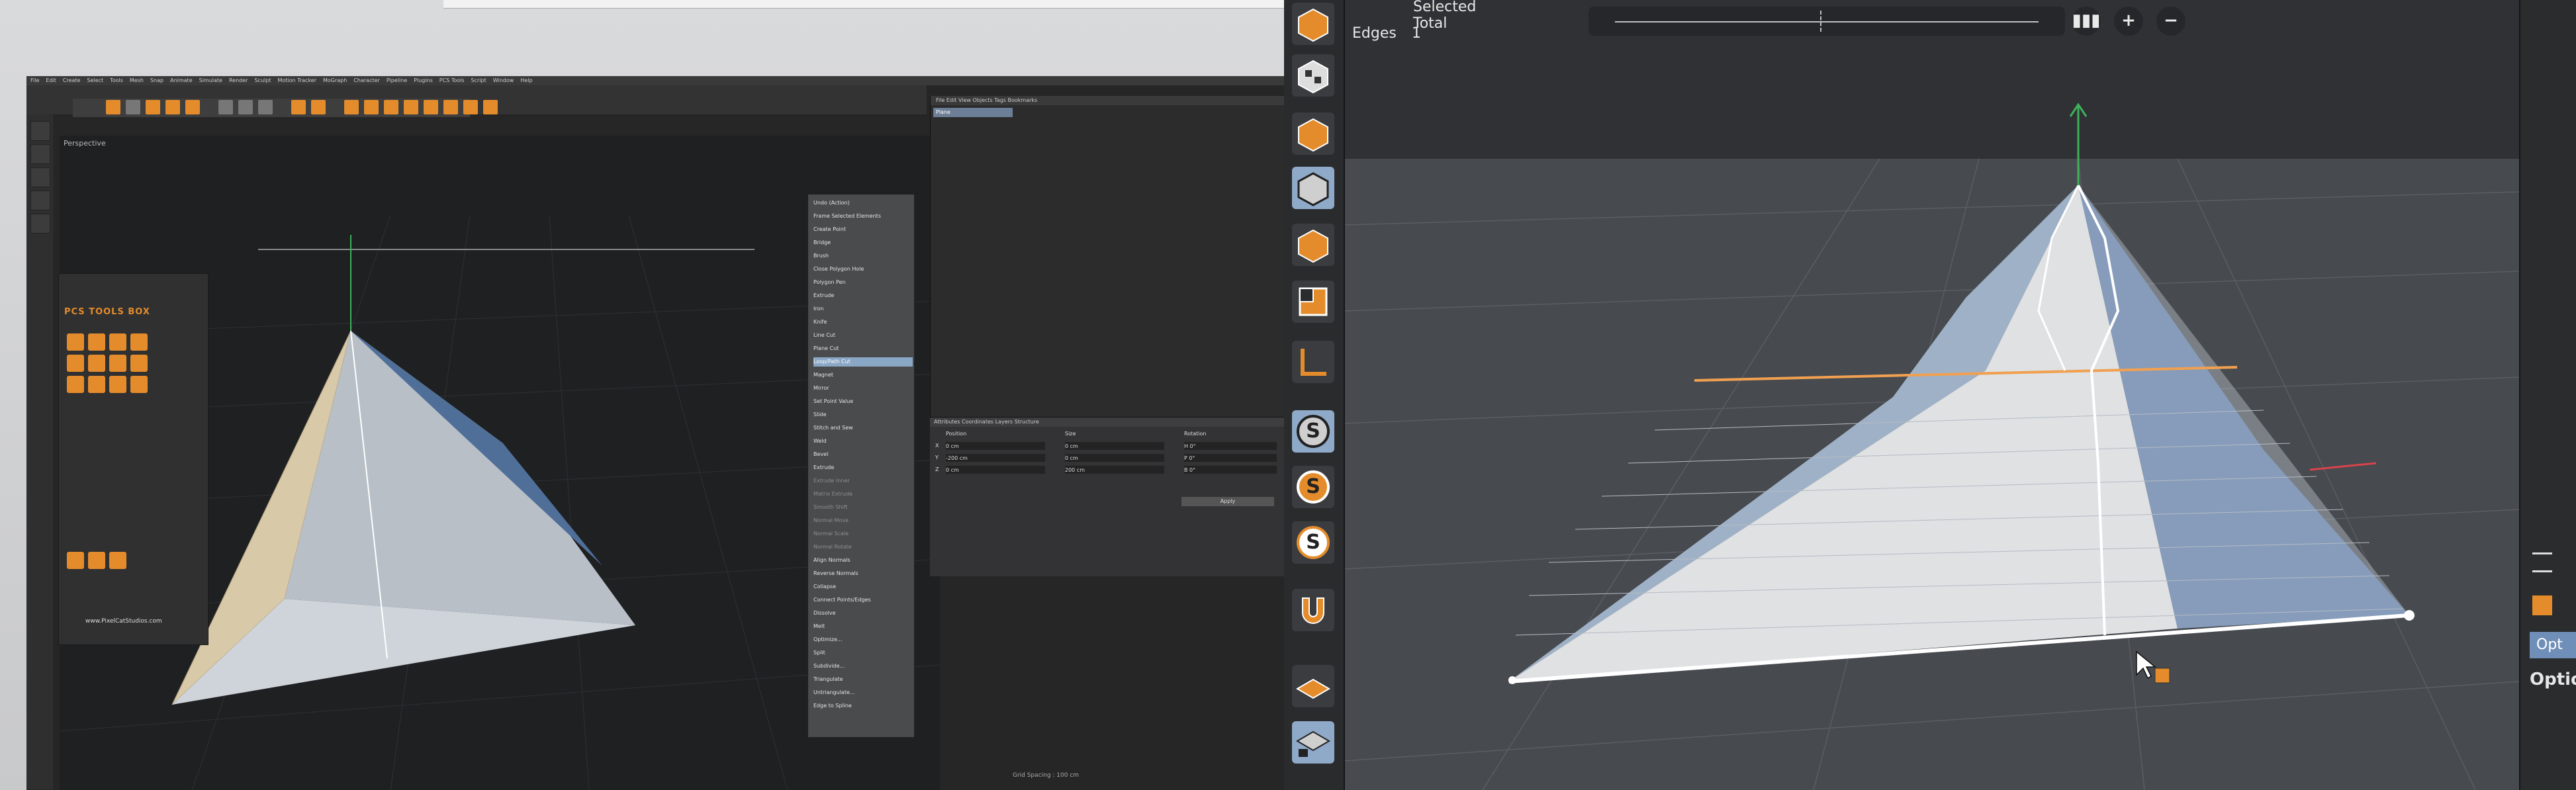 This screenshot has width=2576, height=790. Describe the element at coordinates (351, 107) in the screenshot. I see `cube-icon` at that location.